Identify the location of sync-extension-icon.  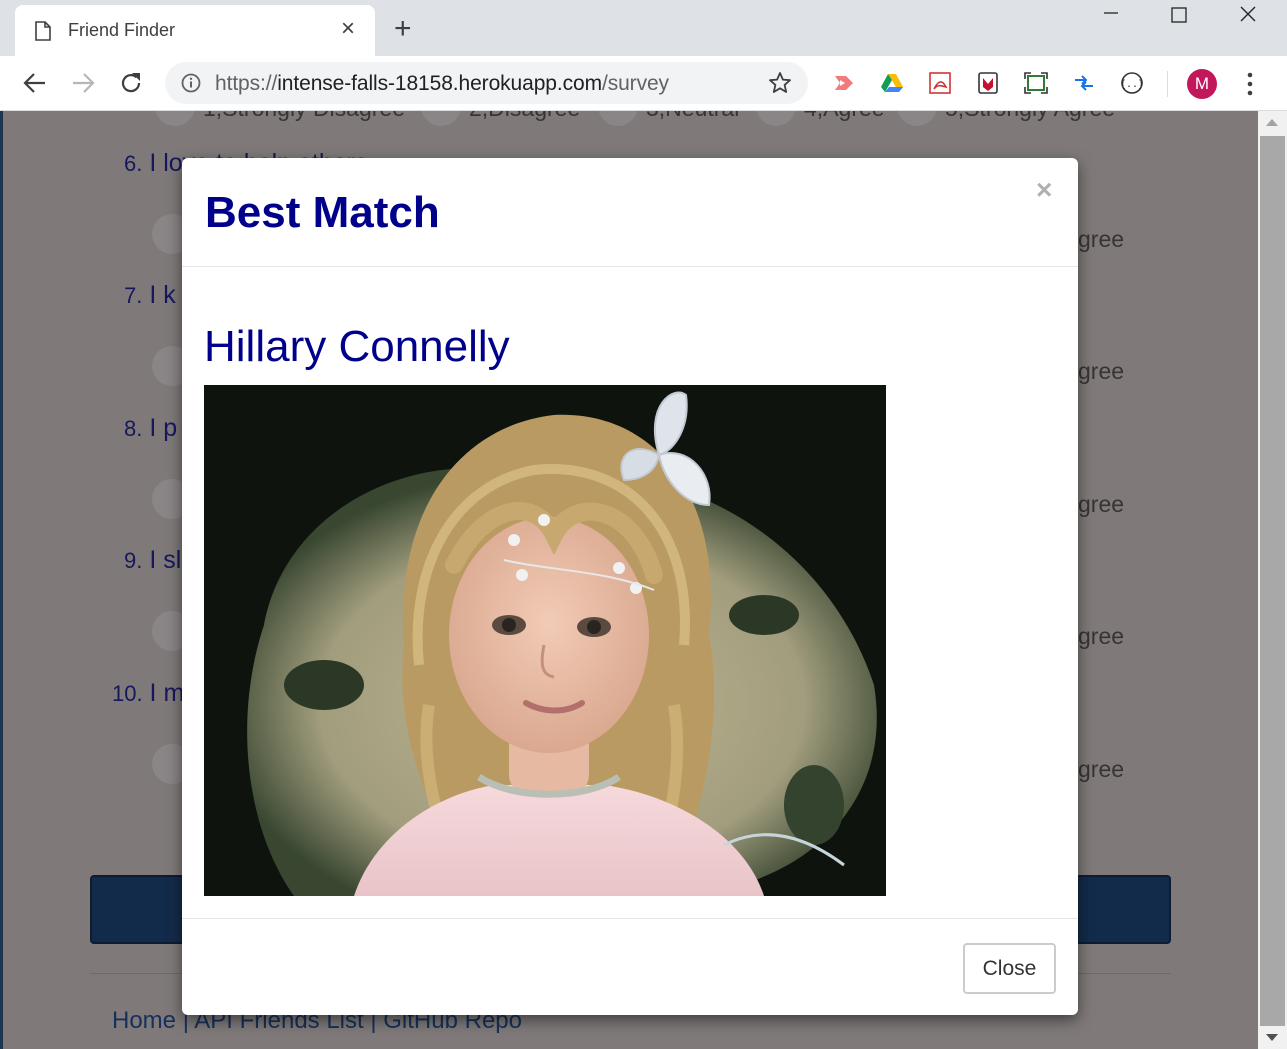
(1084, 83).